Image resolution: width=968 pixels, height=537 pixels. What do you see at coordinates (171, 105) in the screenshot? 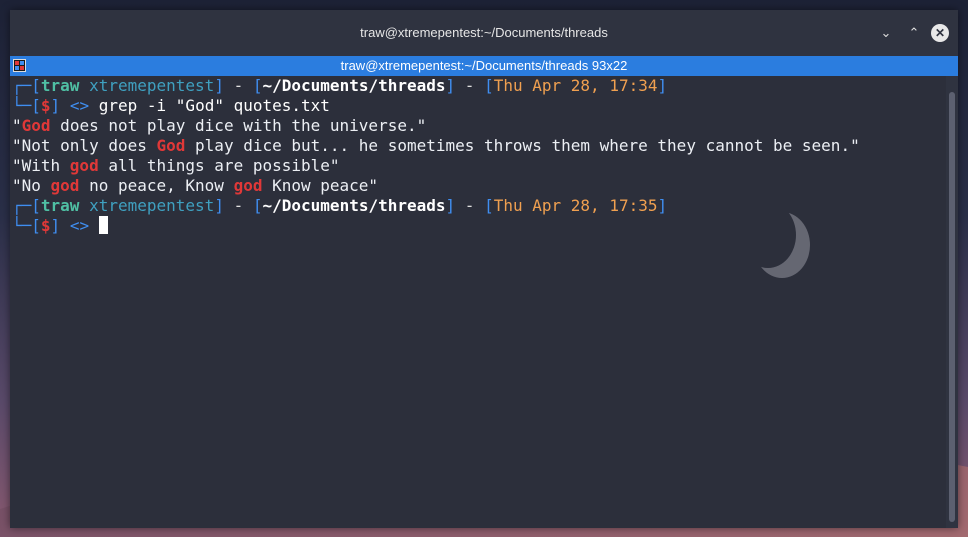
I see `command-line-1: └─[$] <> grep -i "God" quotes.txt` at bounding box center [171, 105].